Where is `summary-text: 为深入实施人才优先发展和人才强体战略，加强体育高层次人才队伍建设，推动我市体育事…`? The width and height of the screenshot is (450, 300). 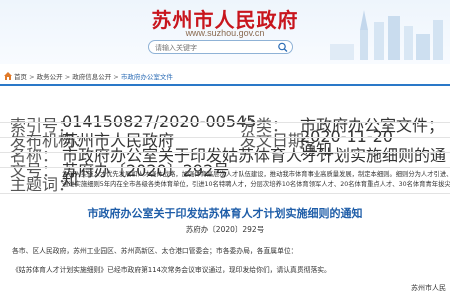 summary-text: 为深入实施人才优先发展和人才强体战略，加强体育高层次人才队伍建设，推动我市体育事… is located at coordinates (256, 180).